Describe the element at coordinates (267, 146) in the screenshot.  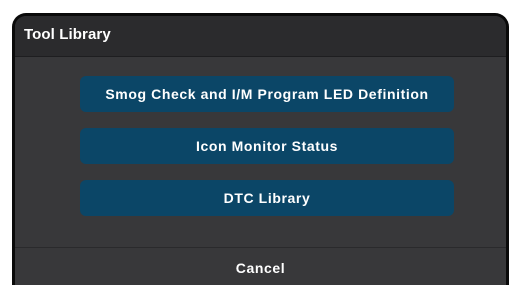
I see `icon-monitor-status-button: Icon Monitor Status` at that location.